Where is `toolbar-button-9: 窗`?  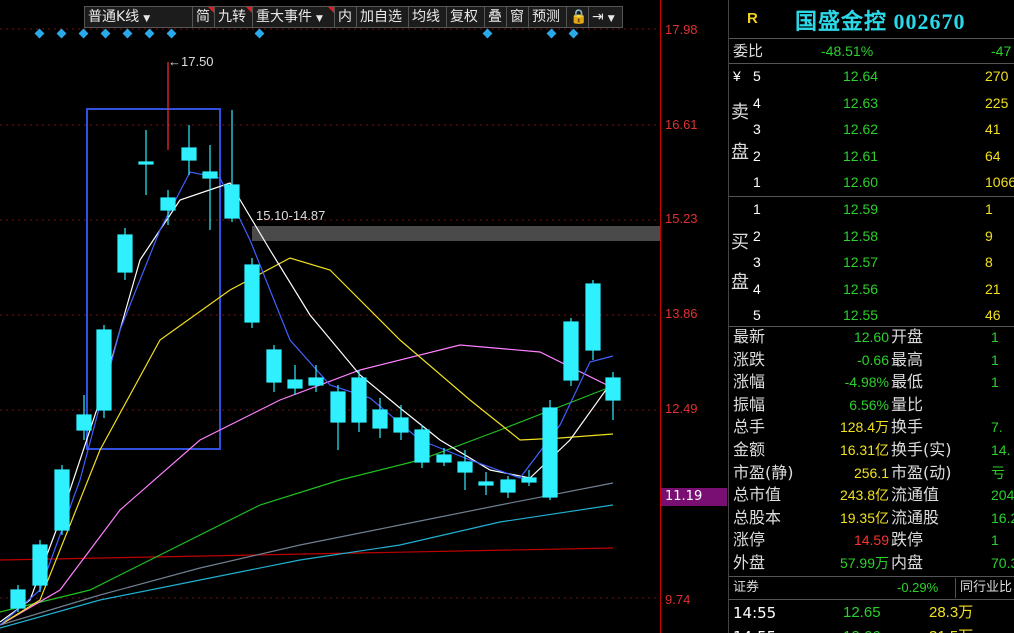
toolbar-button-9: 窗 is located at coordinates (518, 17).